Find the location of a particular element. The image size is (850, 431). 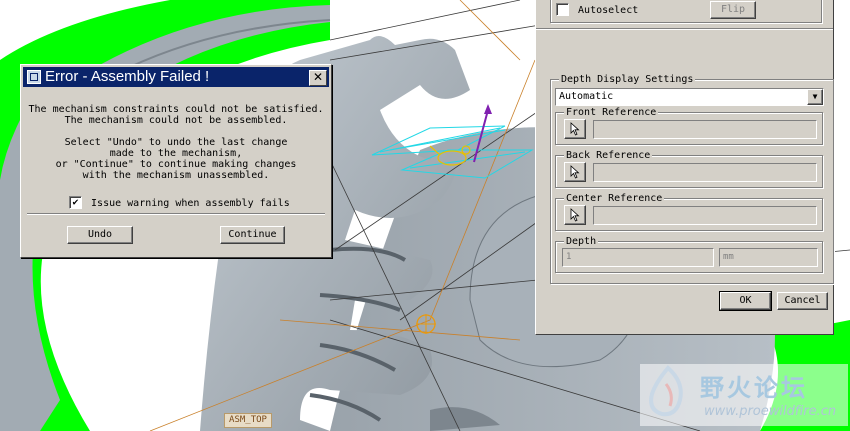

dialog-title-bar: Error - Assembly Failed ! ✕ is located at coordinates (176, 77).